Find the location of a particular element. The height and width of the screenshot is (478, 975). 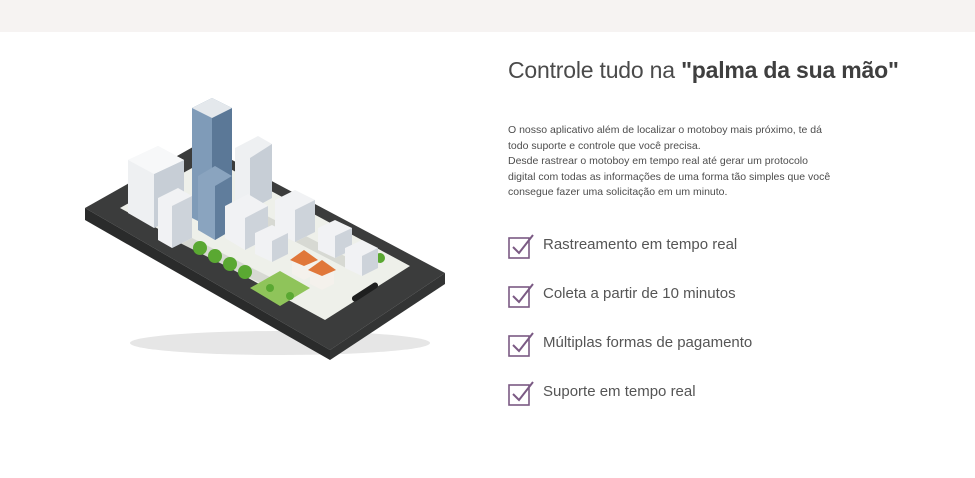

feature-item: Múltiplas formas de pagamento is located at coordinates (630, 354).